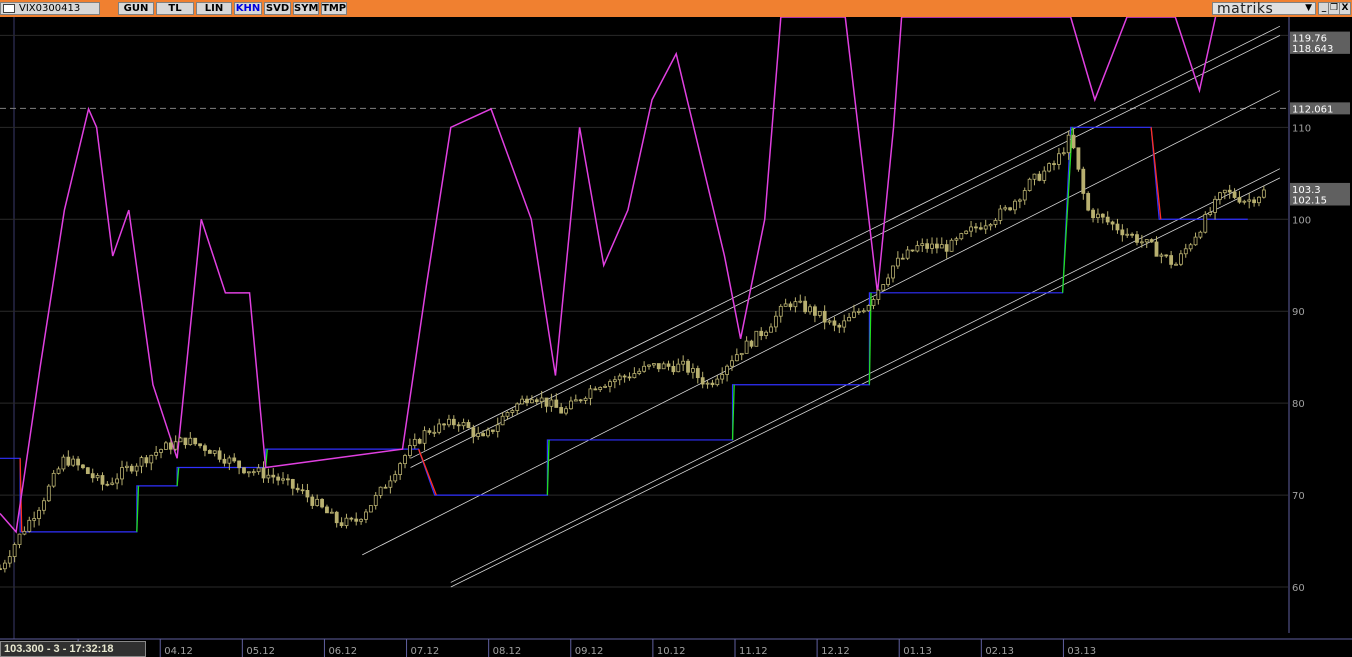 This screenshot has height=657, width=1352. Describe the element at coordinates (1081, 651) in the screenshot. I see `x-tick-label: 03.13` at that location.